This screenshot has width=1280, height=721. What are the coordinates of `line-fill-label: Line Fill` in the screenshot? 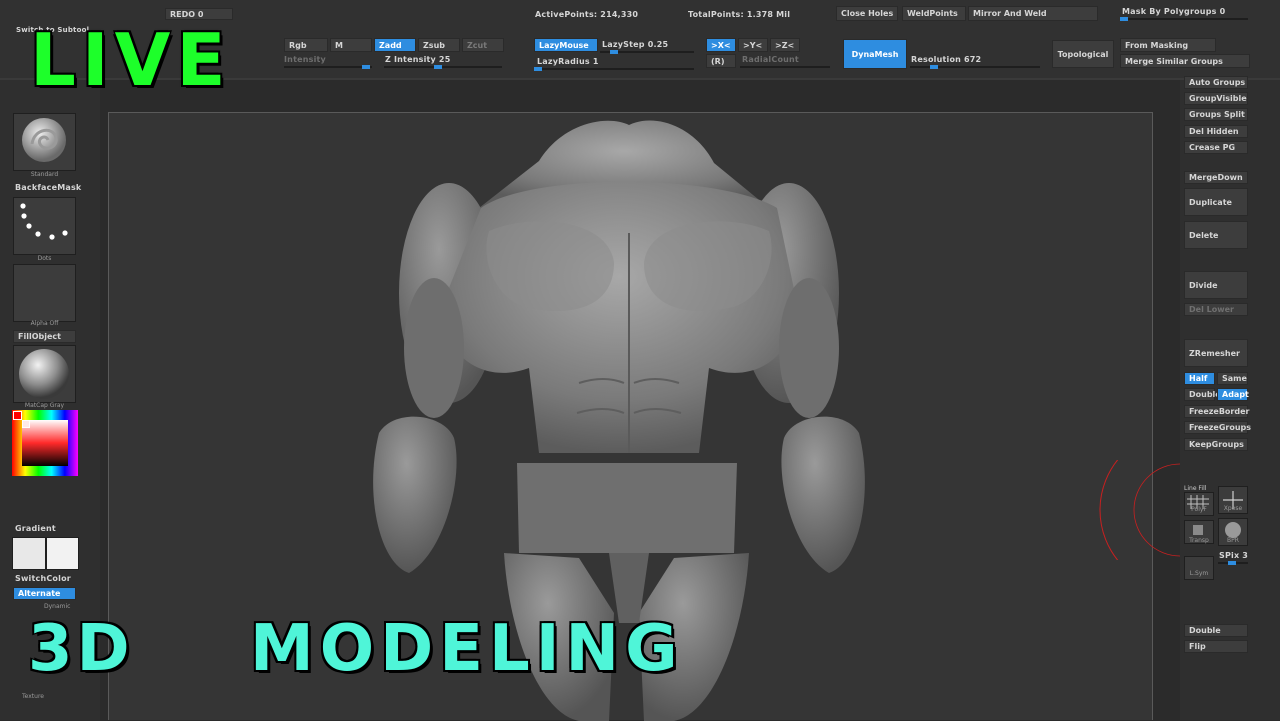 It's located at (1195, 488).